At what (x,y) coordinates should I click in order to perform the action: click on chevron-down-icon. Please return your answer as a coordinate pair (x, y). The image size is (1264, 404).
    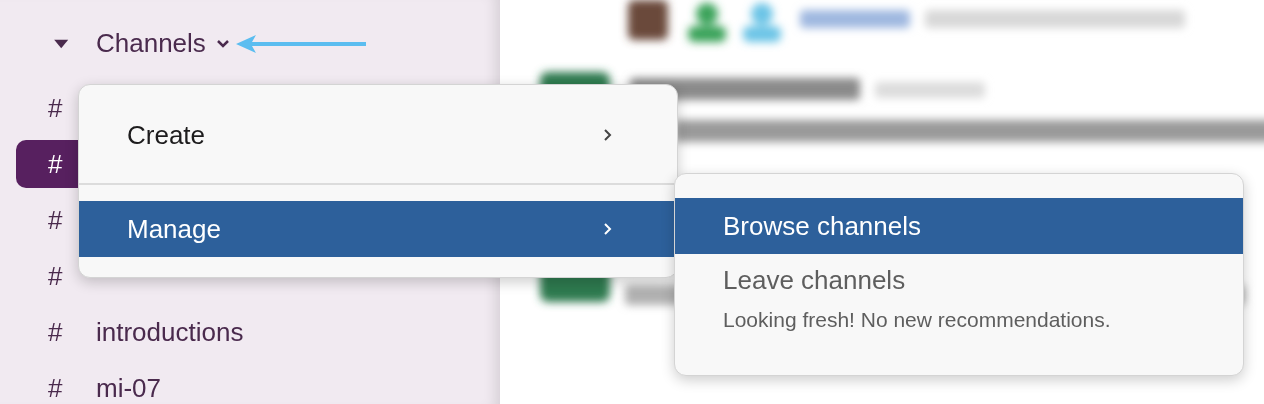
    Looking at the image, I should click on (222, 43).